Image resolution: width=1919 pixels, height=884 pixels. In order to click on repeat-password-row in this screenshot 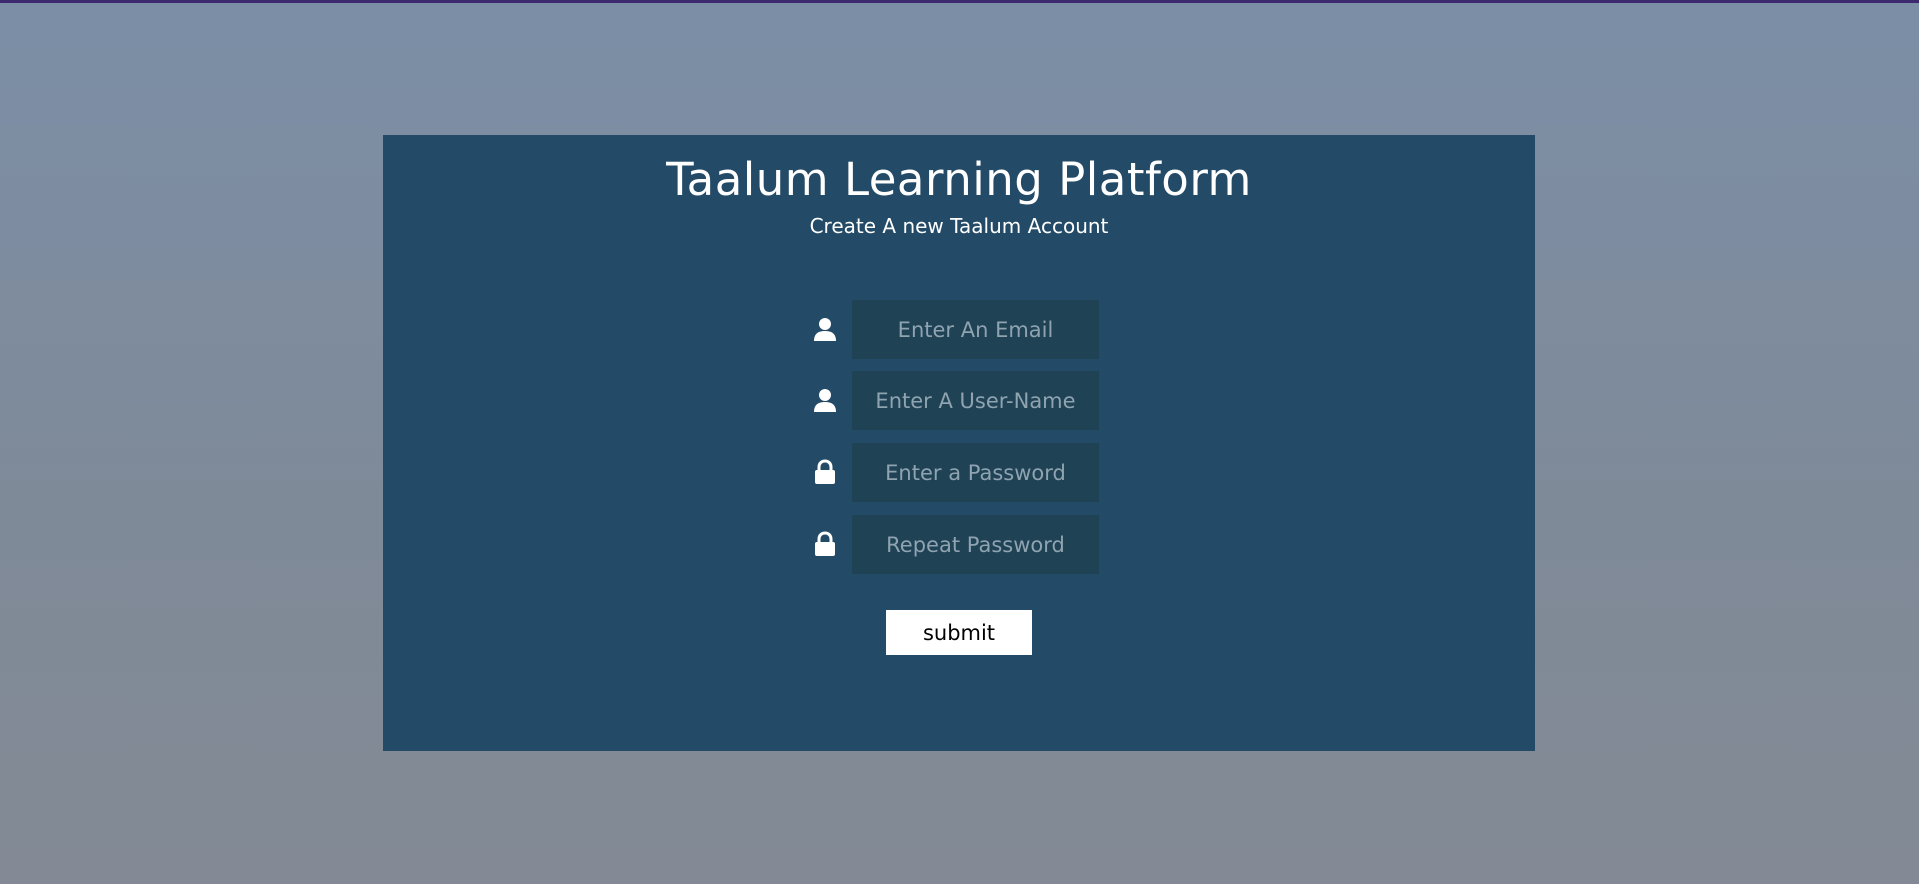, I will do `click(962, 544)`.